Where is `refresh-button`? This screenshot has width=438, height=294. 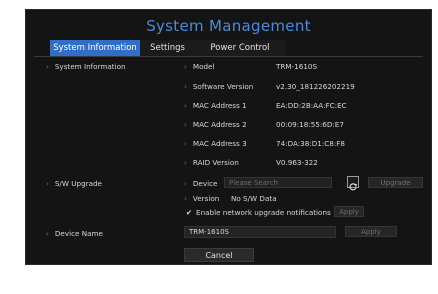
refresh-button is located at coordinates (353, 183).